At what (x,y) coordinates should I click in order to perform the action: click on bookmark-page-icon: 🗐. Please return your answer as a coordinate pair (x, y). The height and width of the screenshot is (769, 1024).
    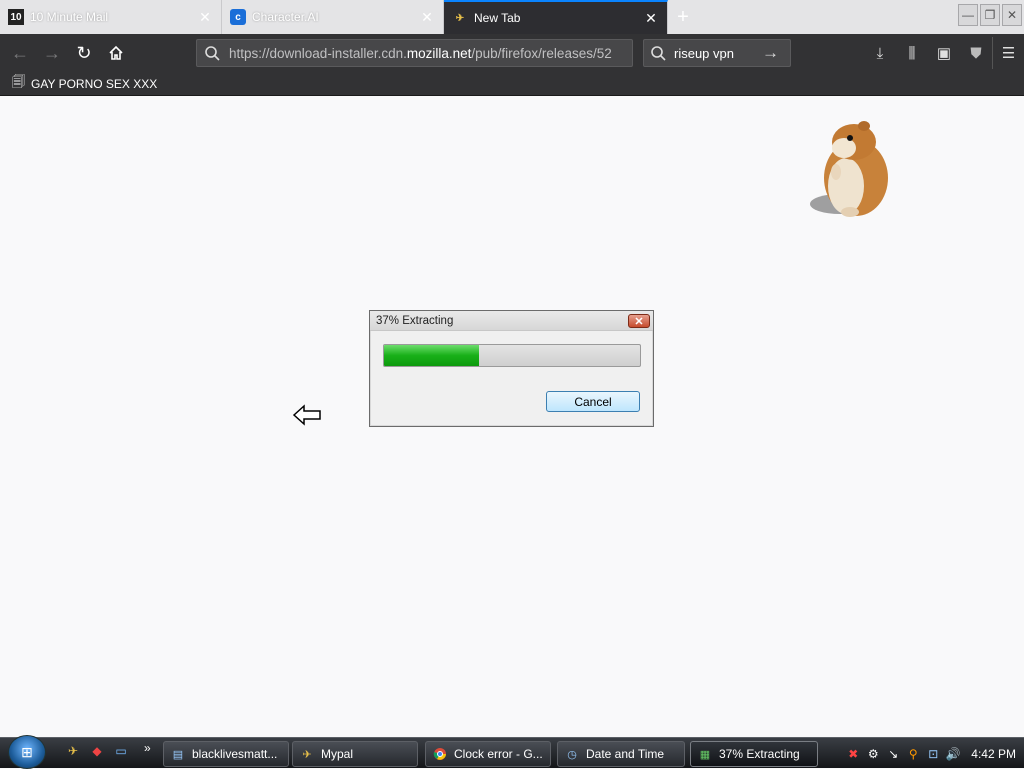
    Looking at the image, I should click on (18, 81).